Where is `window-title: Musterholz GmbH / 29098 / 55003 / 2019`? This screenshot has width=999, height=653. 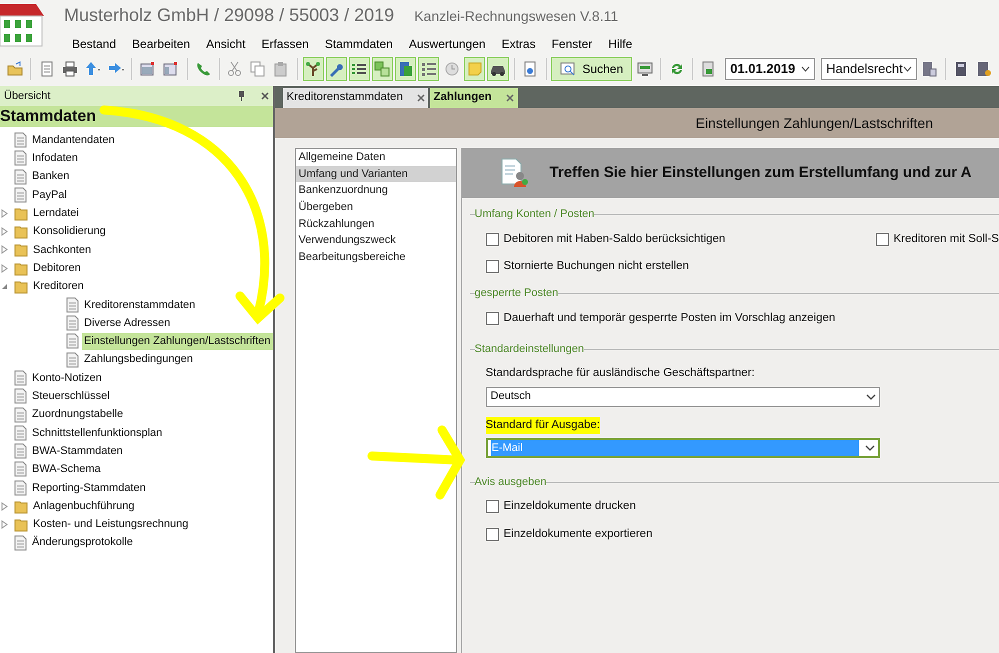
window-title: Musterholz GmbH / 29098 / 55003 / 2019 is located at coordinates (229, 15).